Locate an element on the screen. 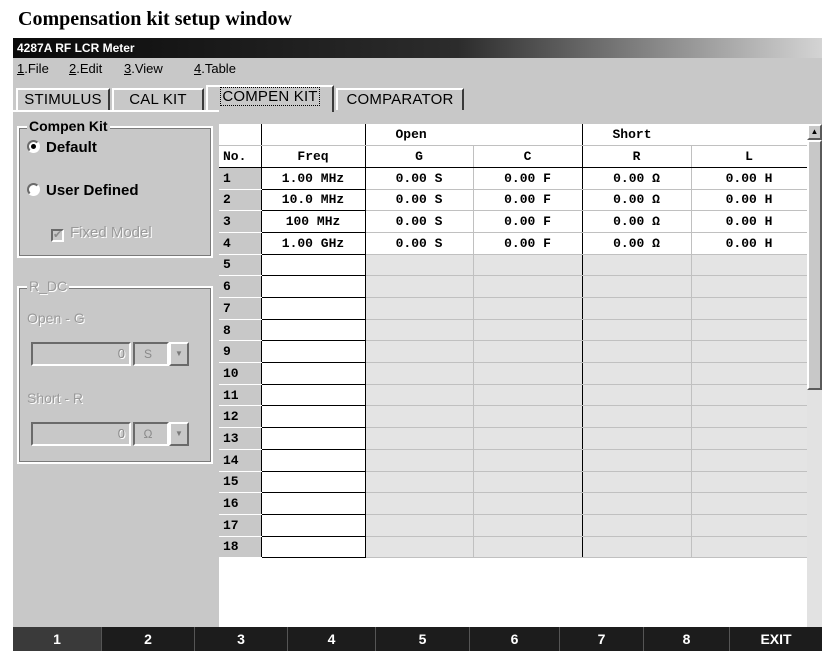  table-row: 12 is located at coordinates (513, 417).